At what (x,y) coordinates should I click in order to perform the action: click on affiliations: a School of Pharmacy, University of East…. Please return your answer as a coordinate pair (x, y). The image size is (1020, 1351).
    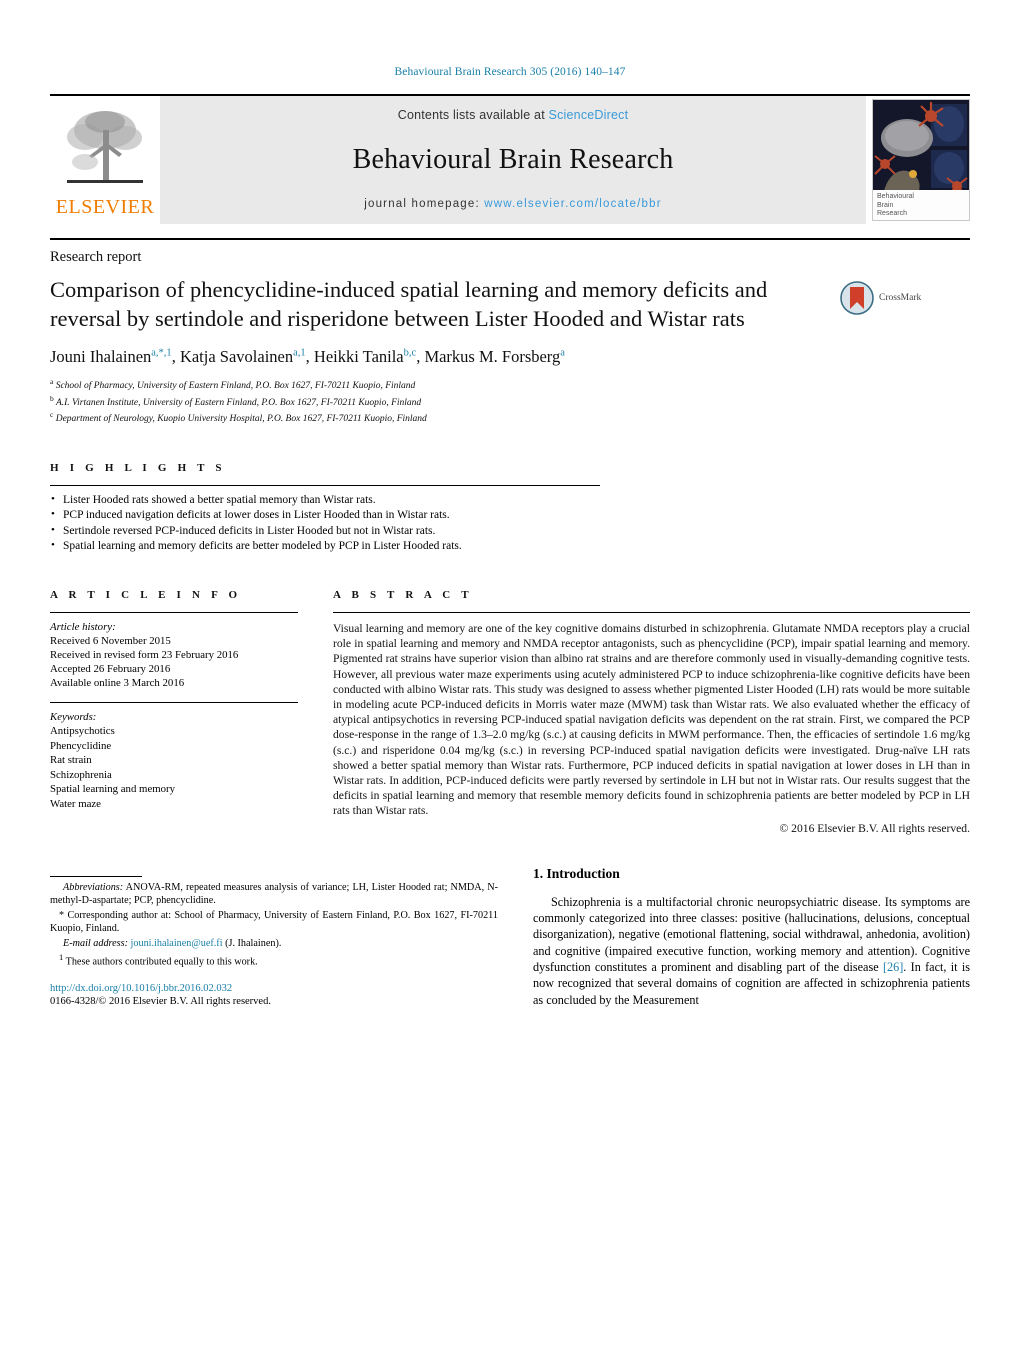
    Looking at the image, I should click on (510, 401).